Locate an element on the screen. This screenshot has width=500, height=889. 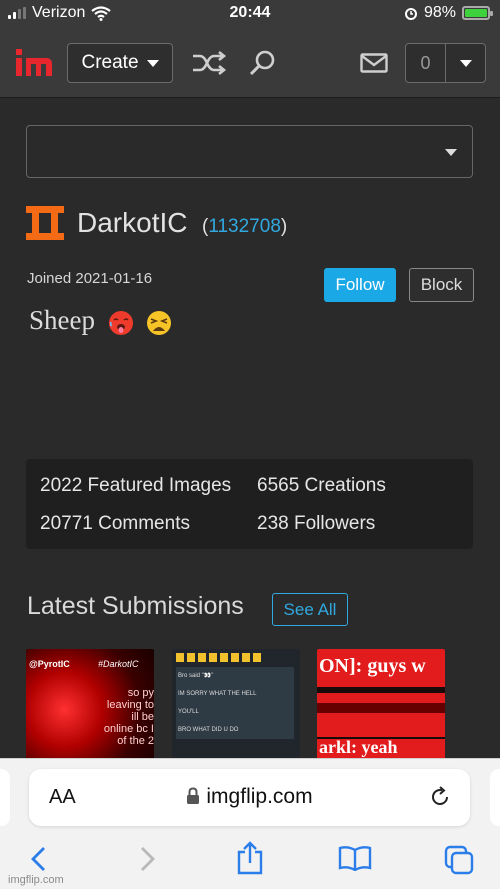
profile-username: DarkotIC is located at coordinates (132, 222).